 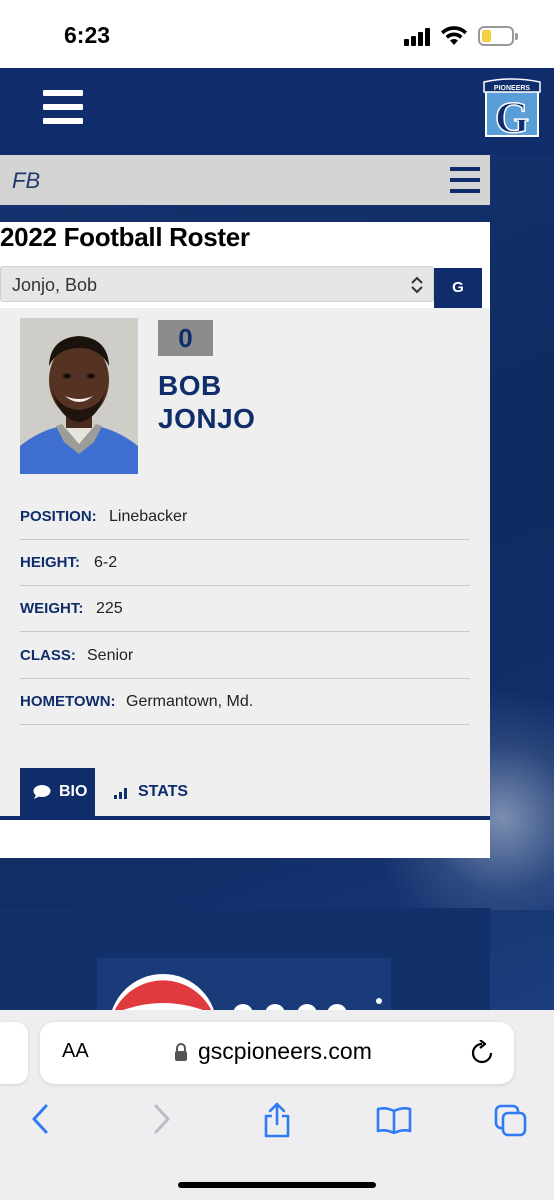 What do you see at coordinates (148, 516) in the screenshot?
I see `info-value: Linebacker` at bounding box center [148, 516].